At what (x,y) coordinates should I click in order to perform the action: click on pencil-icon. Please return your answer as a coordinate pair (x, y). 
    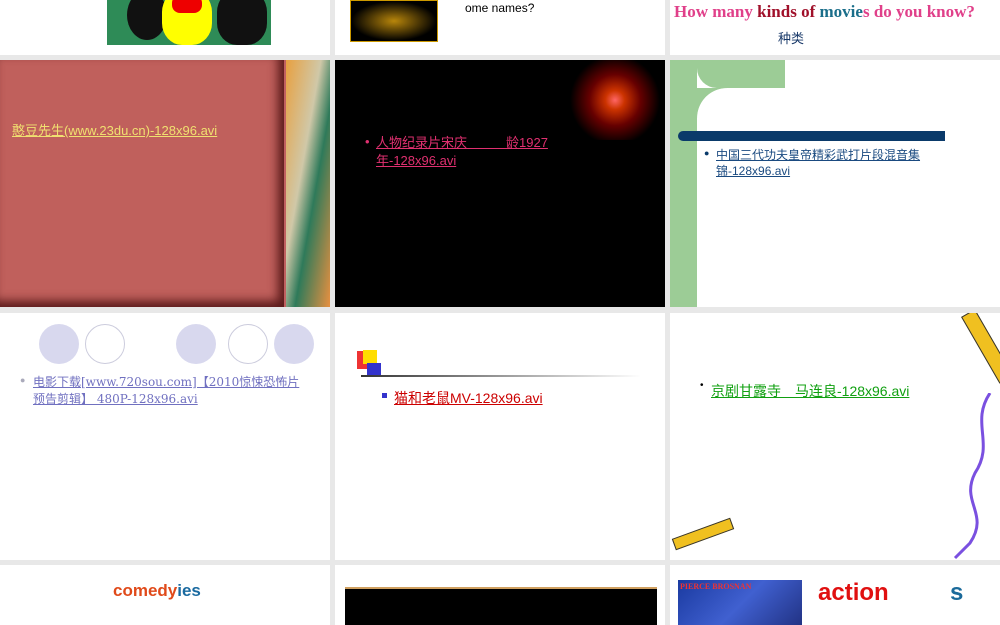
    Looking at the image, I should click on (980, 348).